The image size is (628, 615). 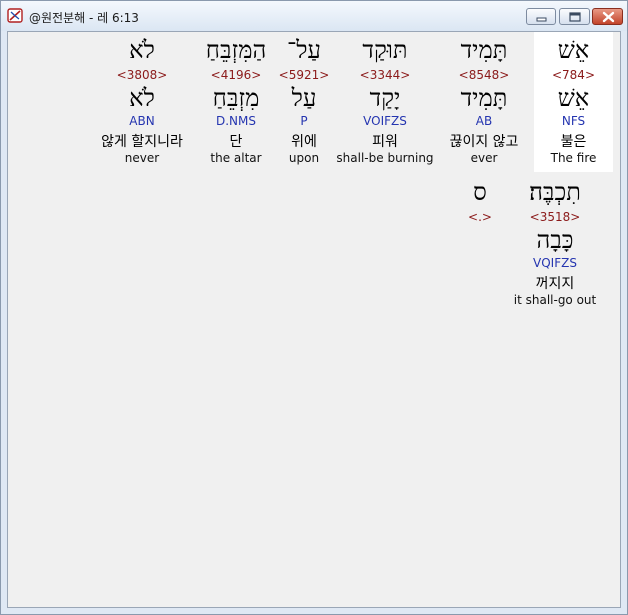 I want to click on lexical-form: כָּבָה, so click(x=555, y=240).